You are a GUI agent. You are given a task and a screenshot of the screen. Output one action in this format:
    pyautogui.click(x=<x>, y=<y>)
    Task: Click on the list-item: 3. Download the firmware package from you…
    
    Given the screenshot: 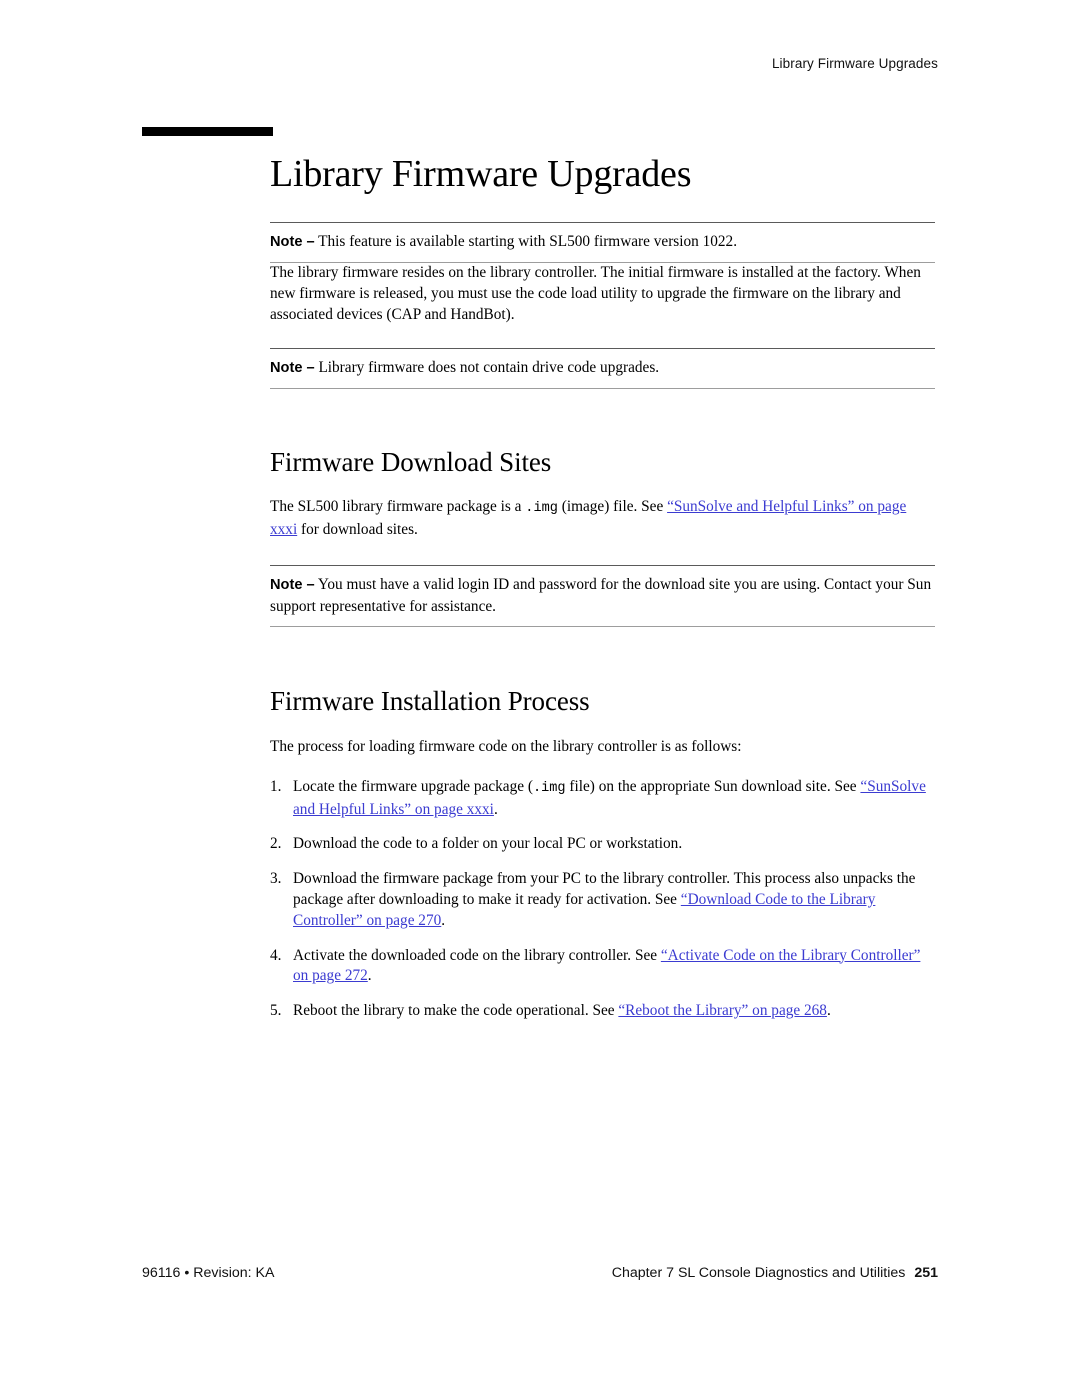 What is the action you would take?
    pyautogui.click(x=602, y=900)
    